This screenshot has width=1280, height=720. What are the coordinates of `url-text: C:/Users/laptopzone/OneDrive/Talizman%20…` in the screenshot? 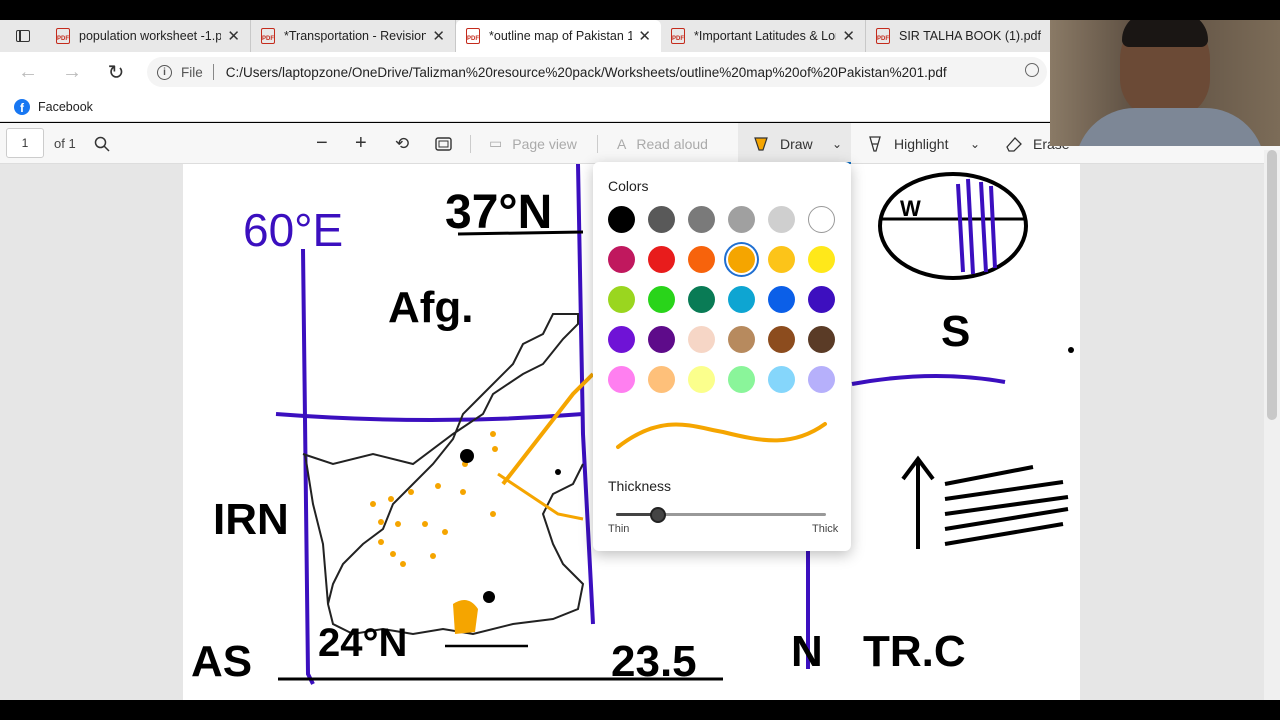 It's located at (586, 72).